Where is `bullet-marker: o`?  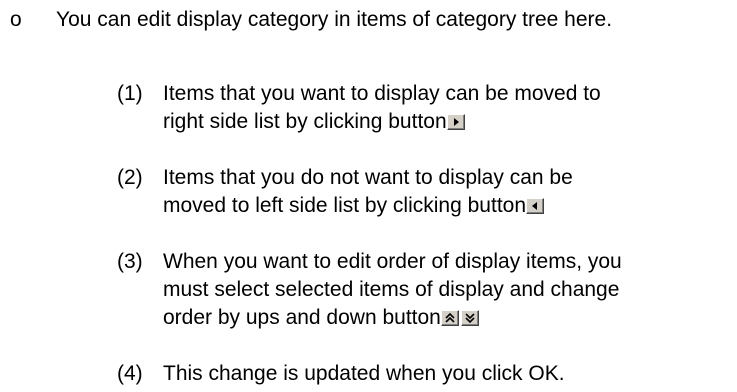
bullet-marker: o is located at coordinates (16, 19).